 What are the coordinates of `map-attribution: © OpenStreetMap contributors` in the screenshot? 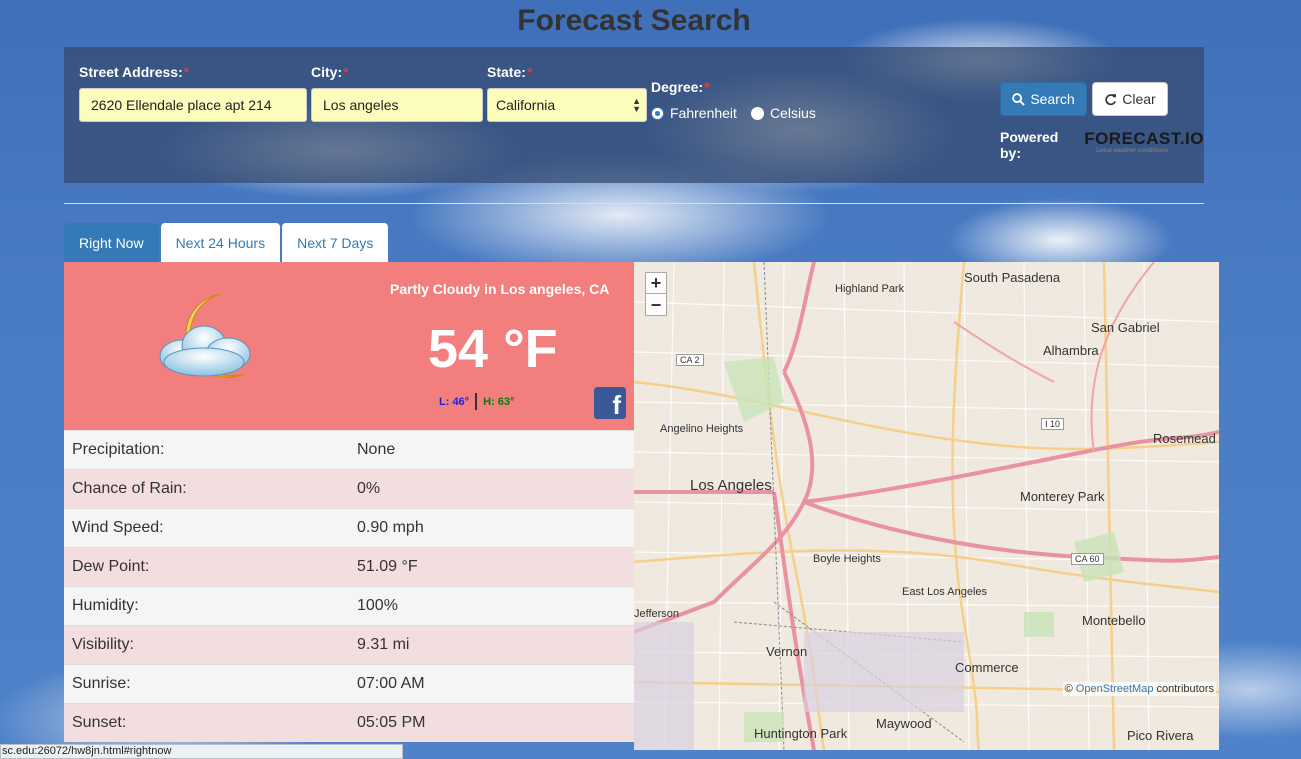 It's located at (1139, 689).